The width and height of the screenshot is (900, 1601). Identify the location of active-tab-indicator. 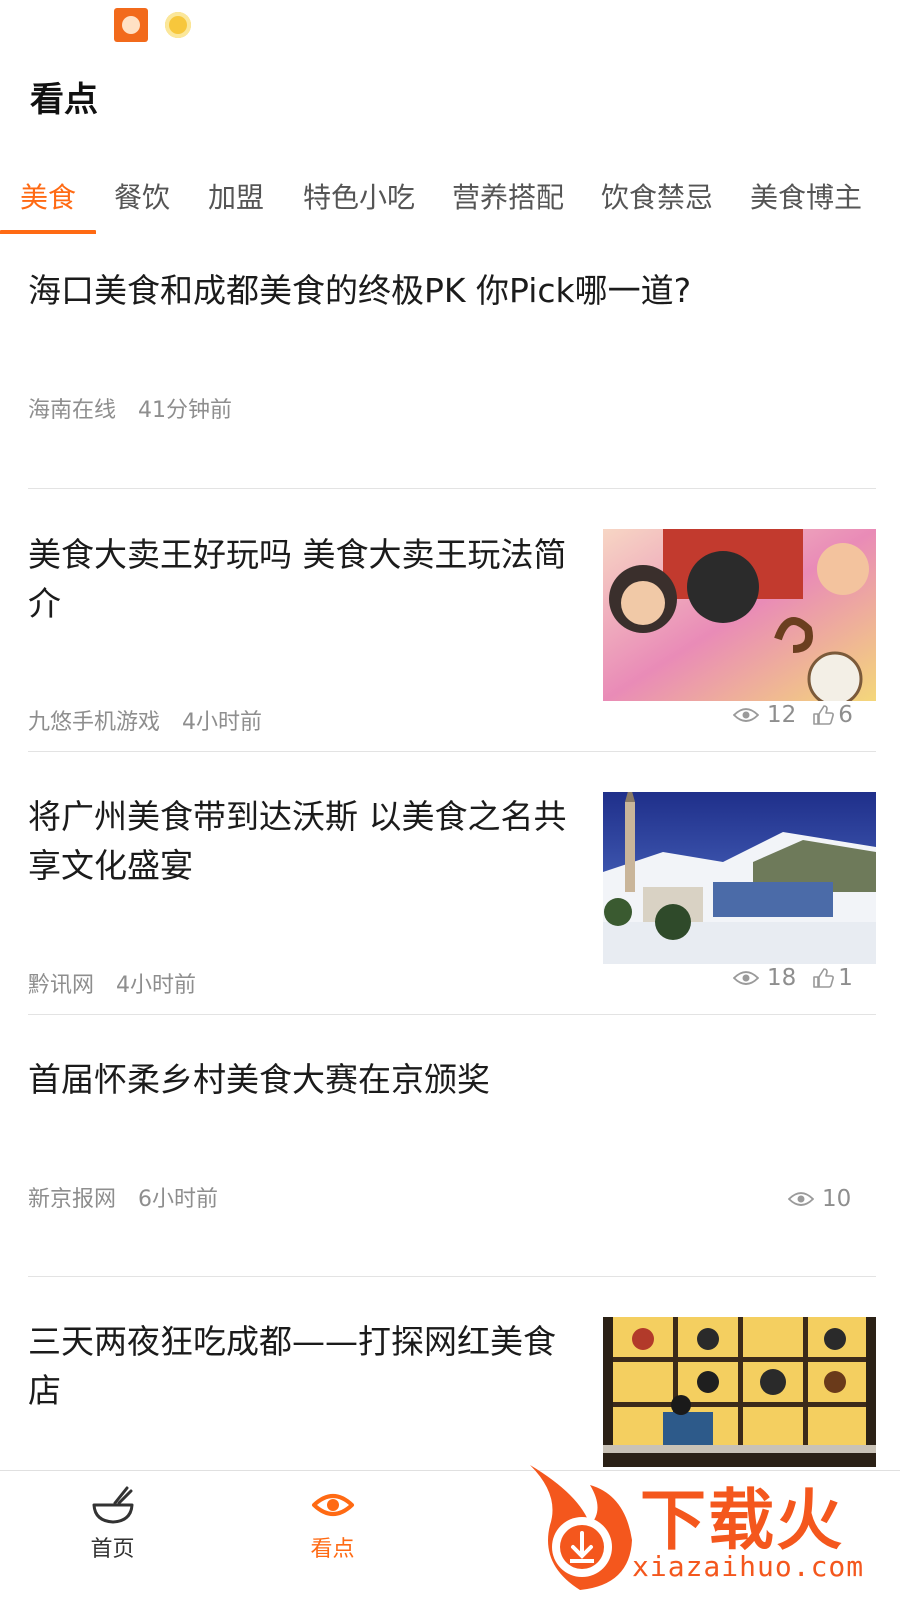
(48, 232).